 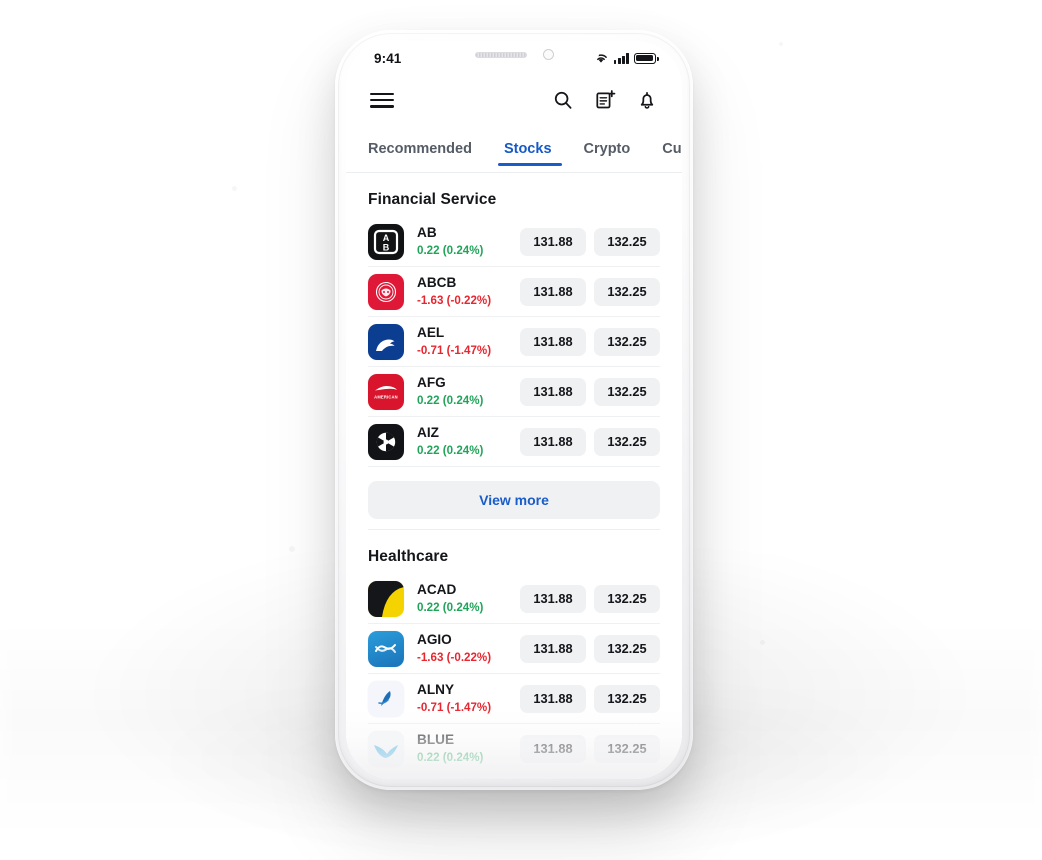 I want to click on row-meta: ACAD 0.22 (0.24%), so click(x=462, y=599).